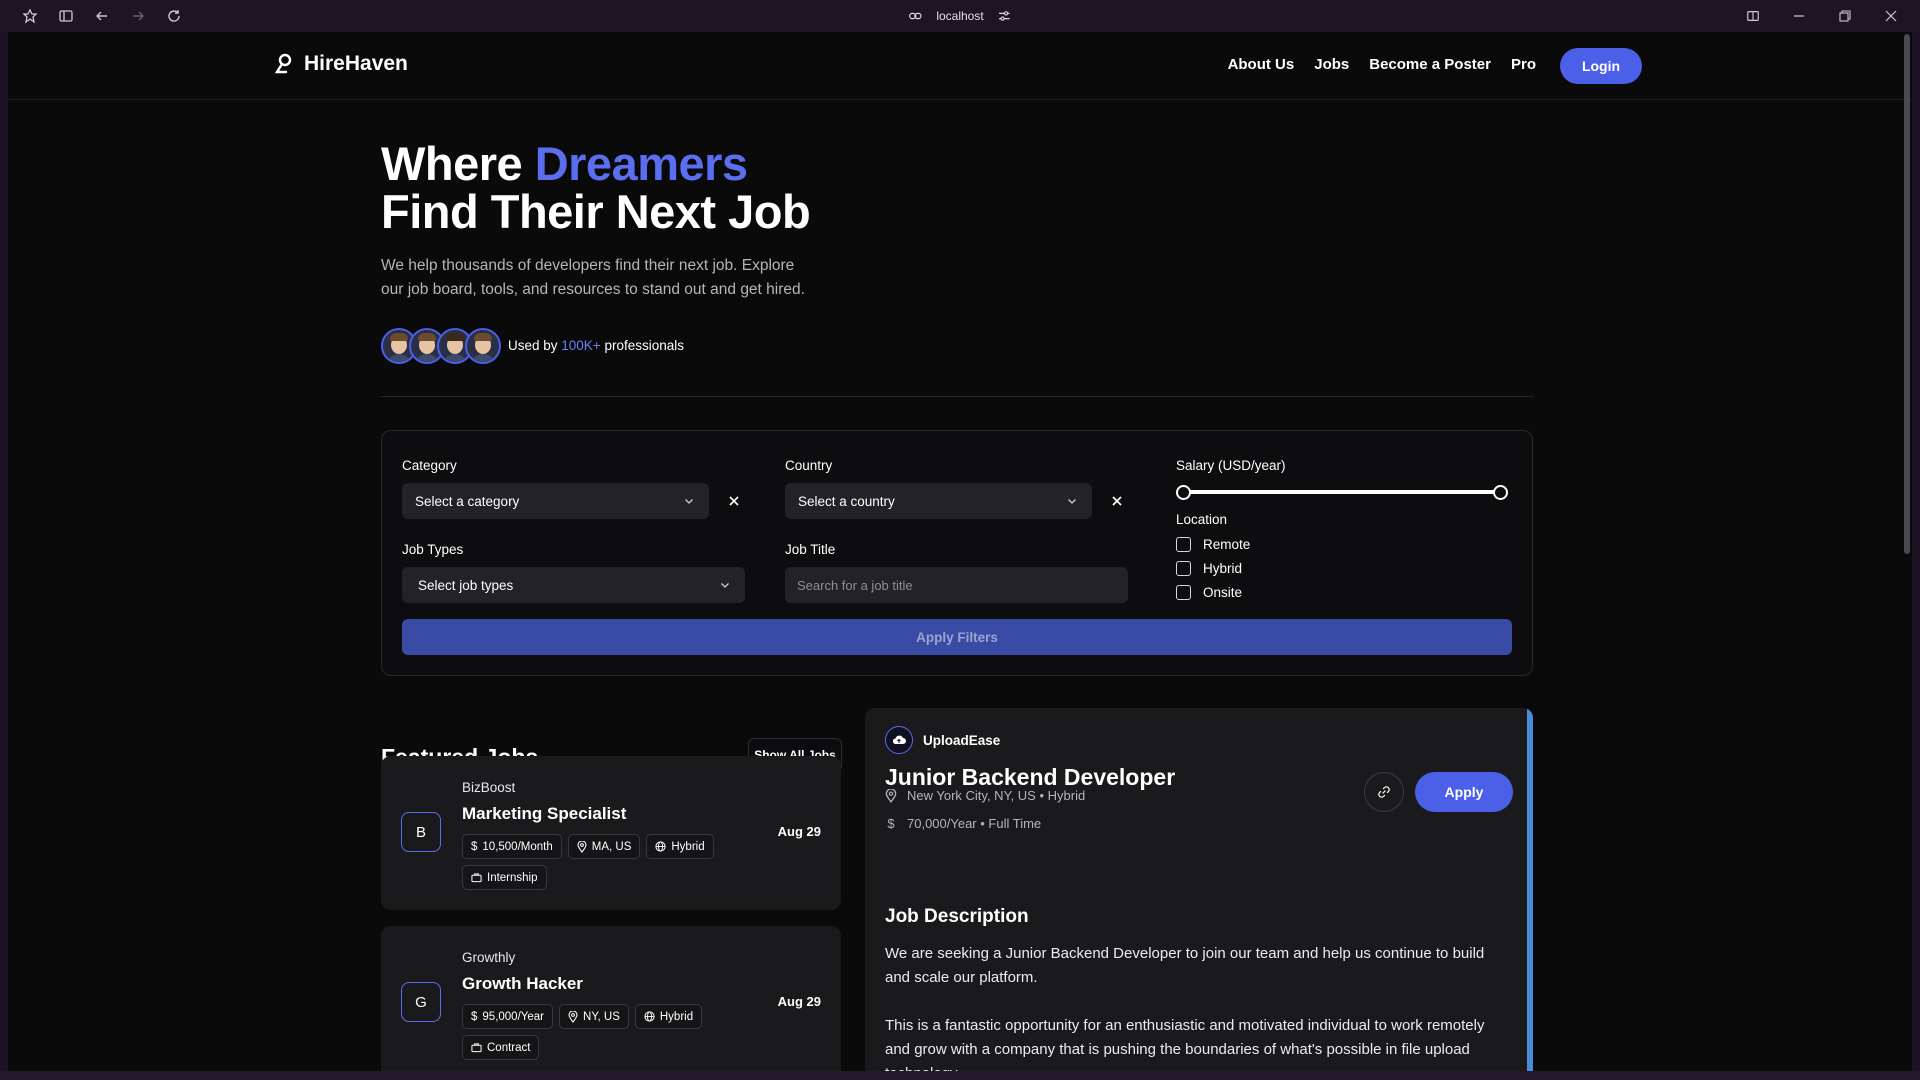  I want to click on detail-scrollbar, so click(1530, 889).